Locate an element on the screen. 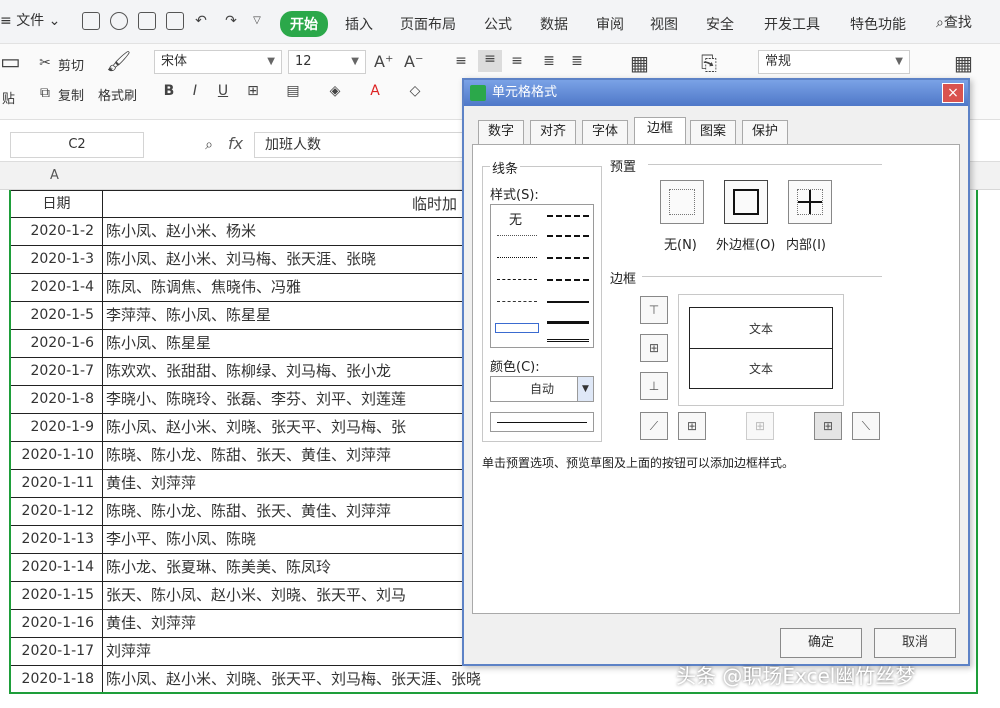 This screenshot has width=1000, height=708. borders-icon: ⊞ is located at coordinates (253, 91).